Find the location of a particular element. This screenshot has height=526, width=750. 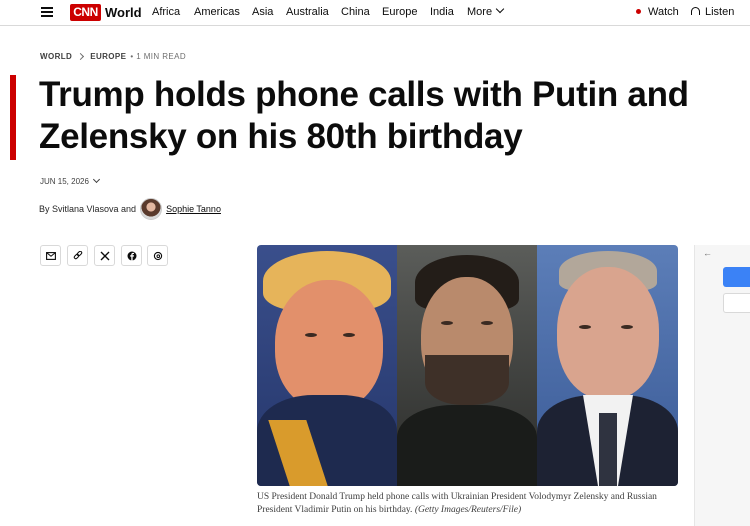

watch-label: Watch is located at coordinates (663, 12).